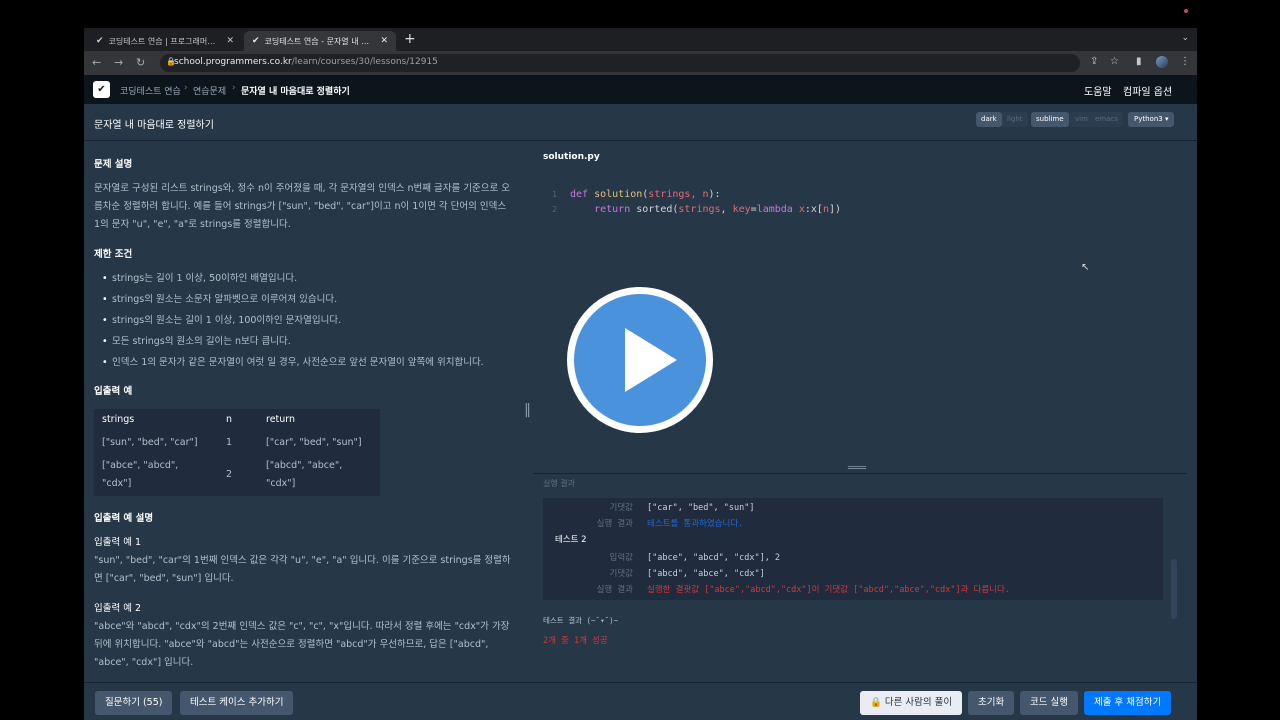  What do you see at coordinates (1094, 61) in the screenshot?
I see `share-icon: ⇪` at bounding box center [1094, 61].